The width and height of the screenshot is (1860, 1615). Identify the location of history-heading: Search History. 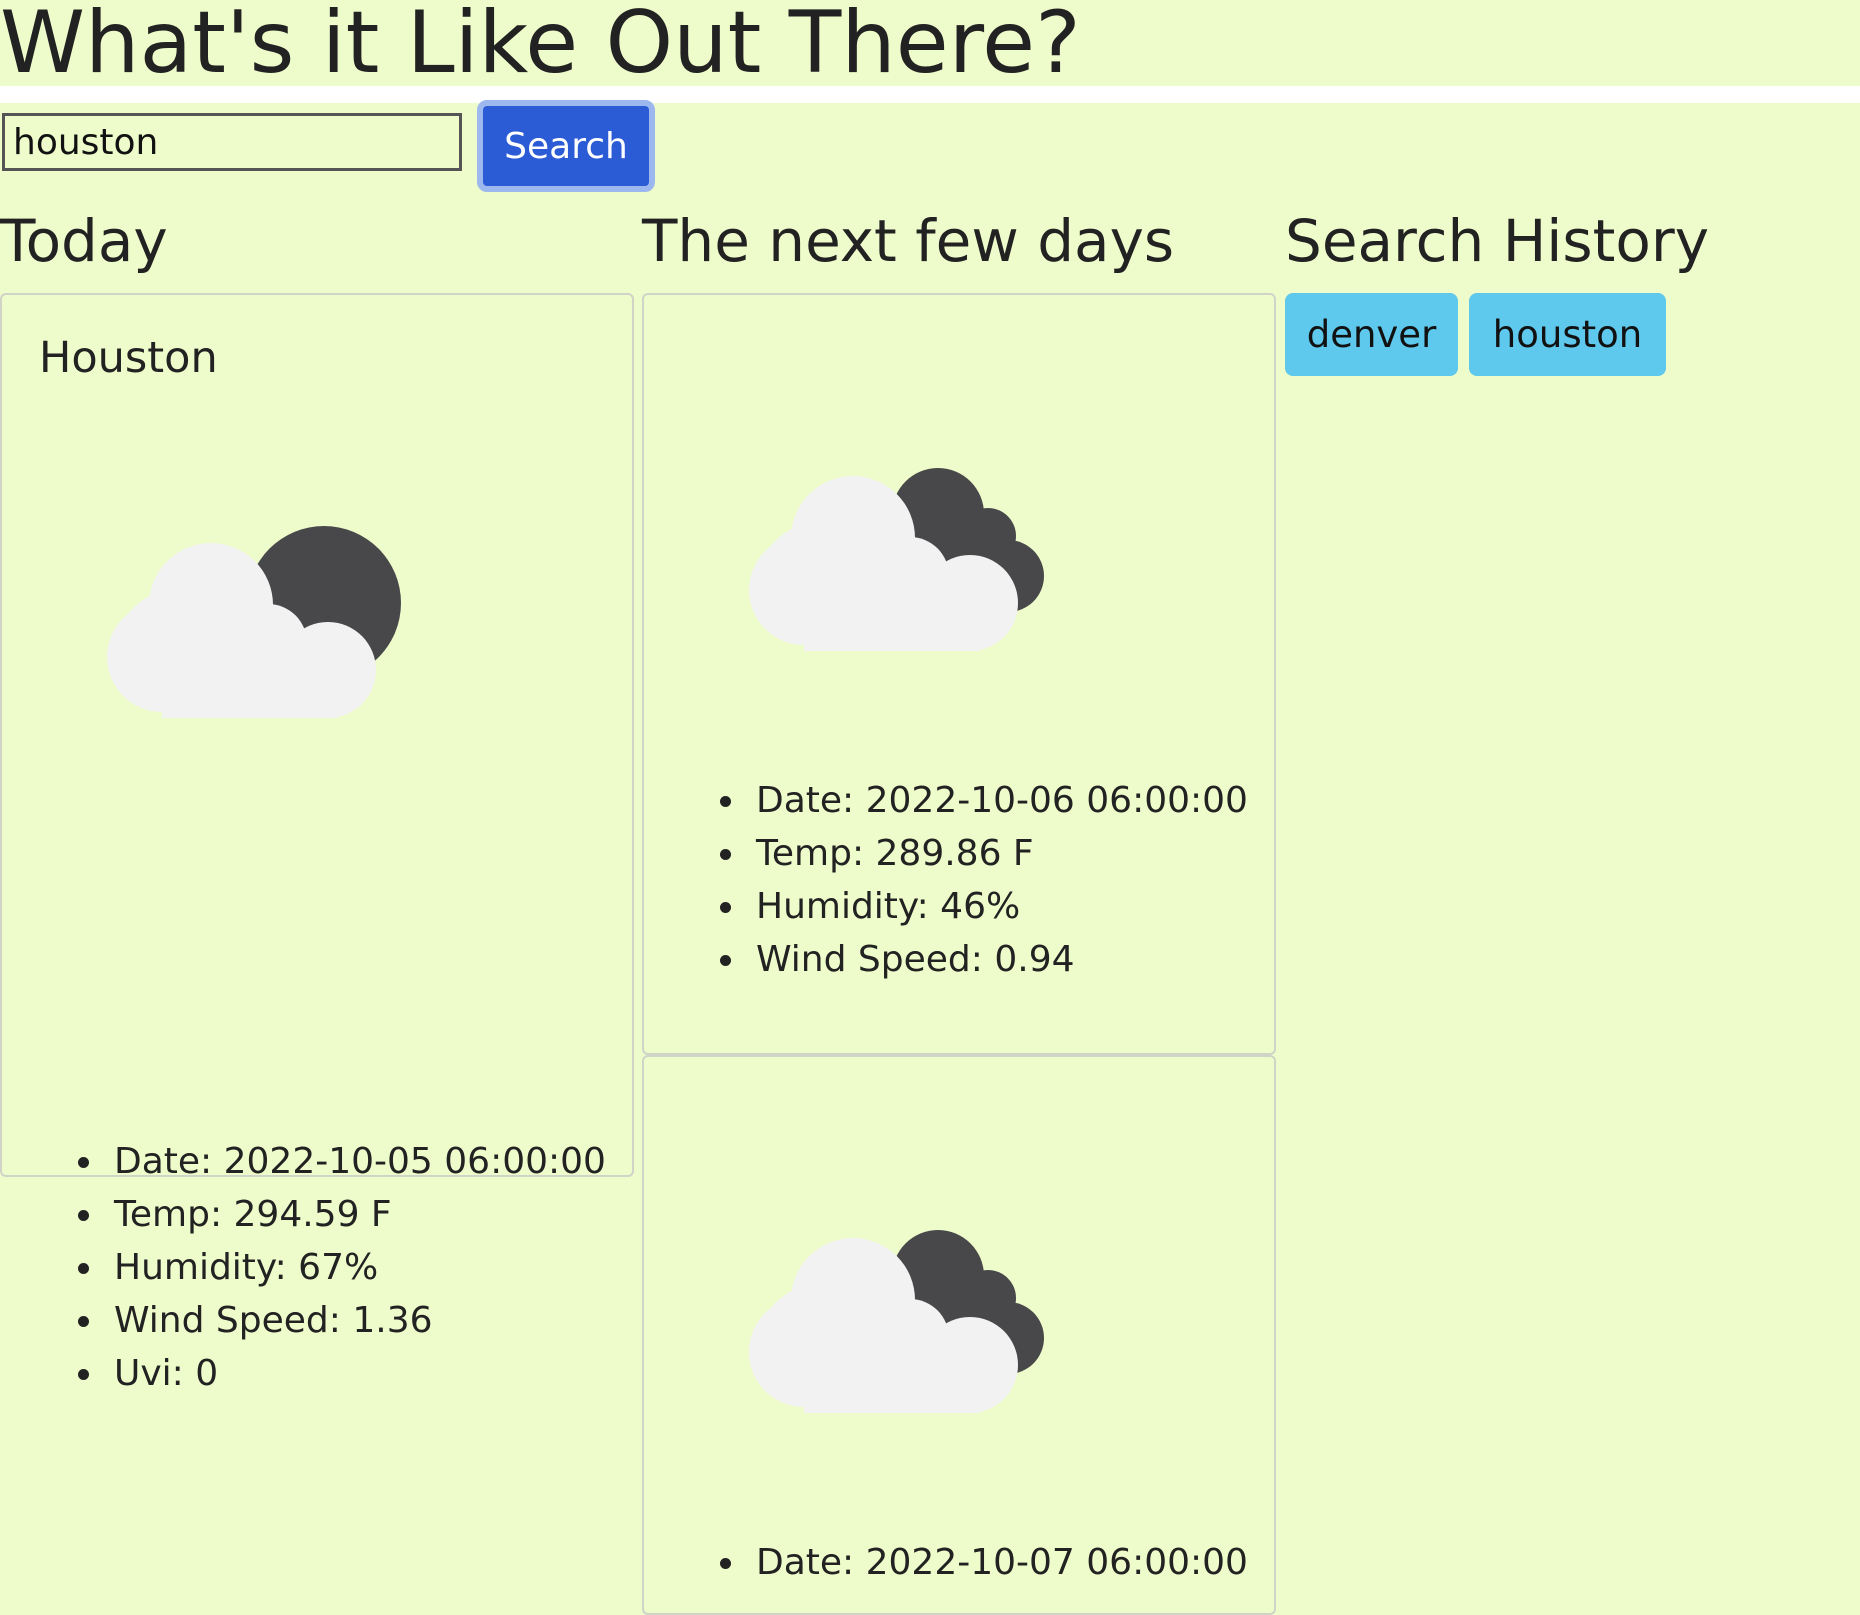
(1497, 241).